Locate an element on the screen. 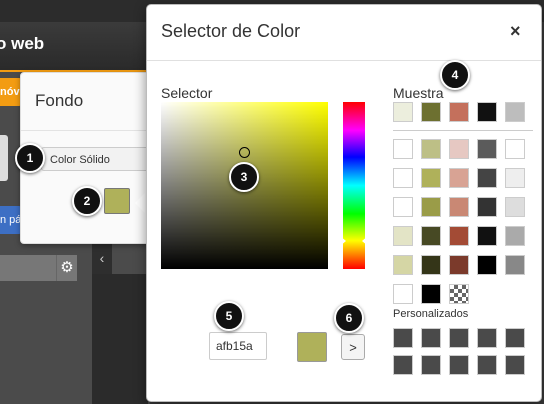 The height and width of the screenshot is (404, 544). fondo-title: Fondo is located at coordinates (59, 100).